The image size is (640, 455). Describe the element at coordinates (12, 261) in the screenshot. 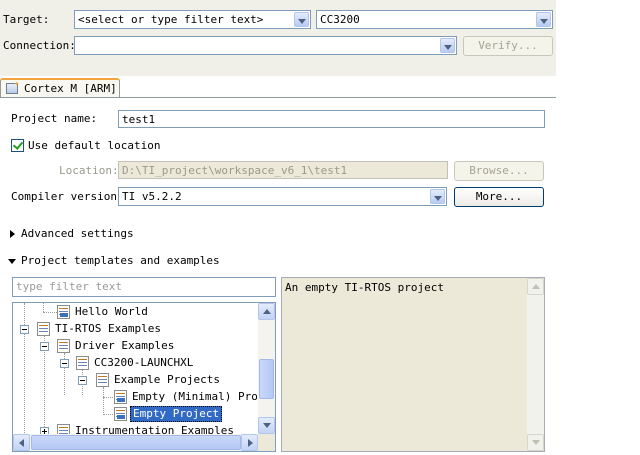

I see `collapse-down-icon` at that location.